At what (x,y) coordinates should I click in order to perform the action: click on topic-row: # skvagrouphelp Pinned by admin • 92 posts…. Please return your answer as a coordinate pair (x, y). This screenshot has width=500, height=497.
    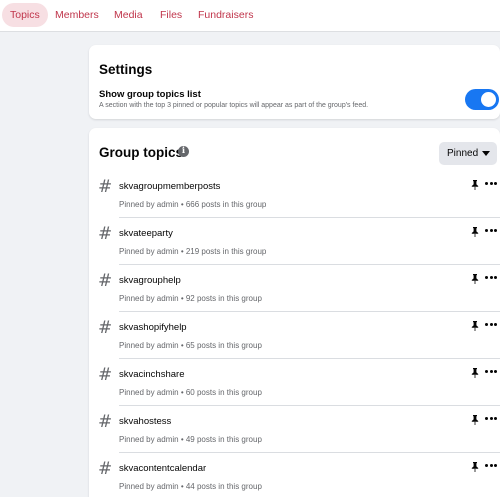
    Looking at the image, I should click on (294, 288).